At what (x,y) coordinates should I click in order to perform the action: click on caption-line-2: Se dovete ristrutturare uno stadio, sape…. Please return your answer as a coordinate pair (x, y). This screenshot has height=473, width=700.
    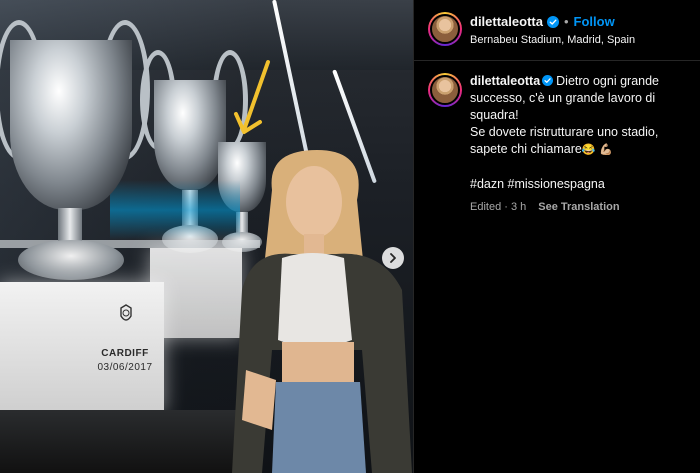
    Looking at the image, I should click on (564, 140).